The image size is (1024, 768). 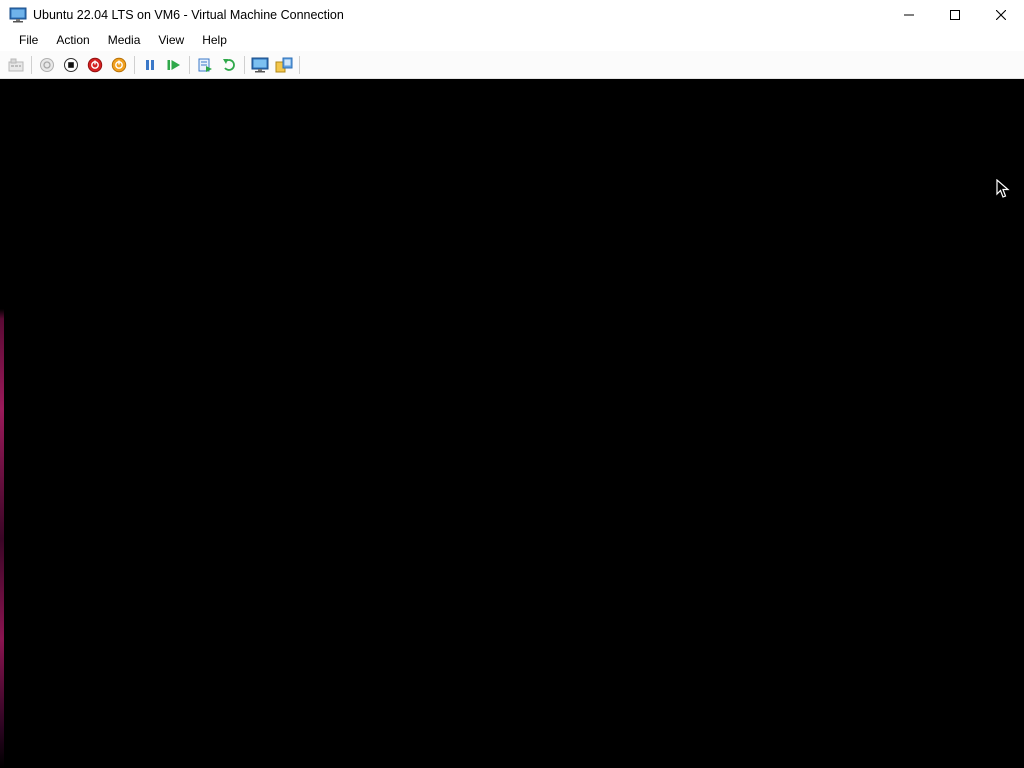 I want to click on pause-button, so click(x=150, y=65).